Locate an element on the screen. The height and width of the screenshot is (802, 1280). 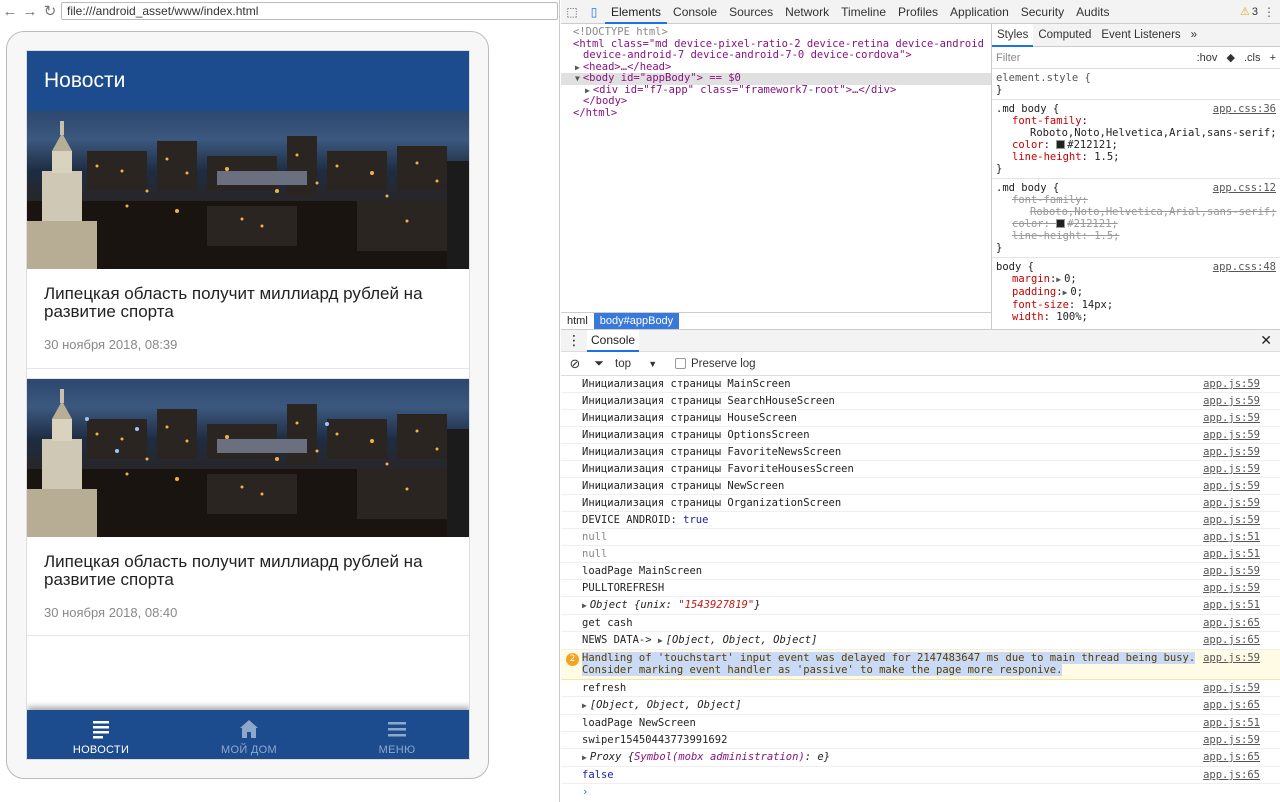
context-selector: top ▼ is located at coordinates (639, 364).